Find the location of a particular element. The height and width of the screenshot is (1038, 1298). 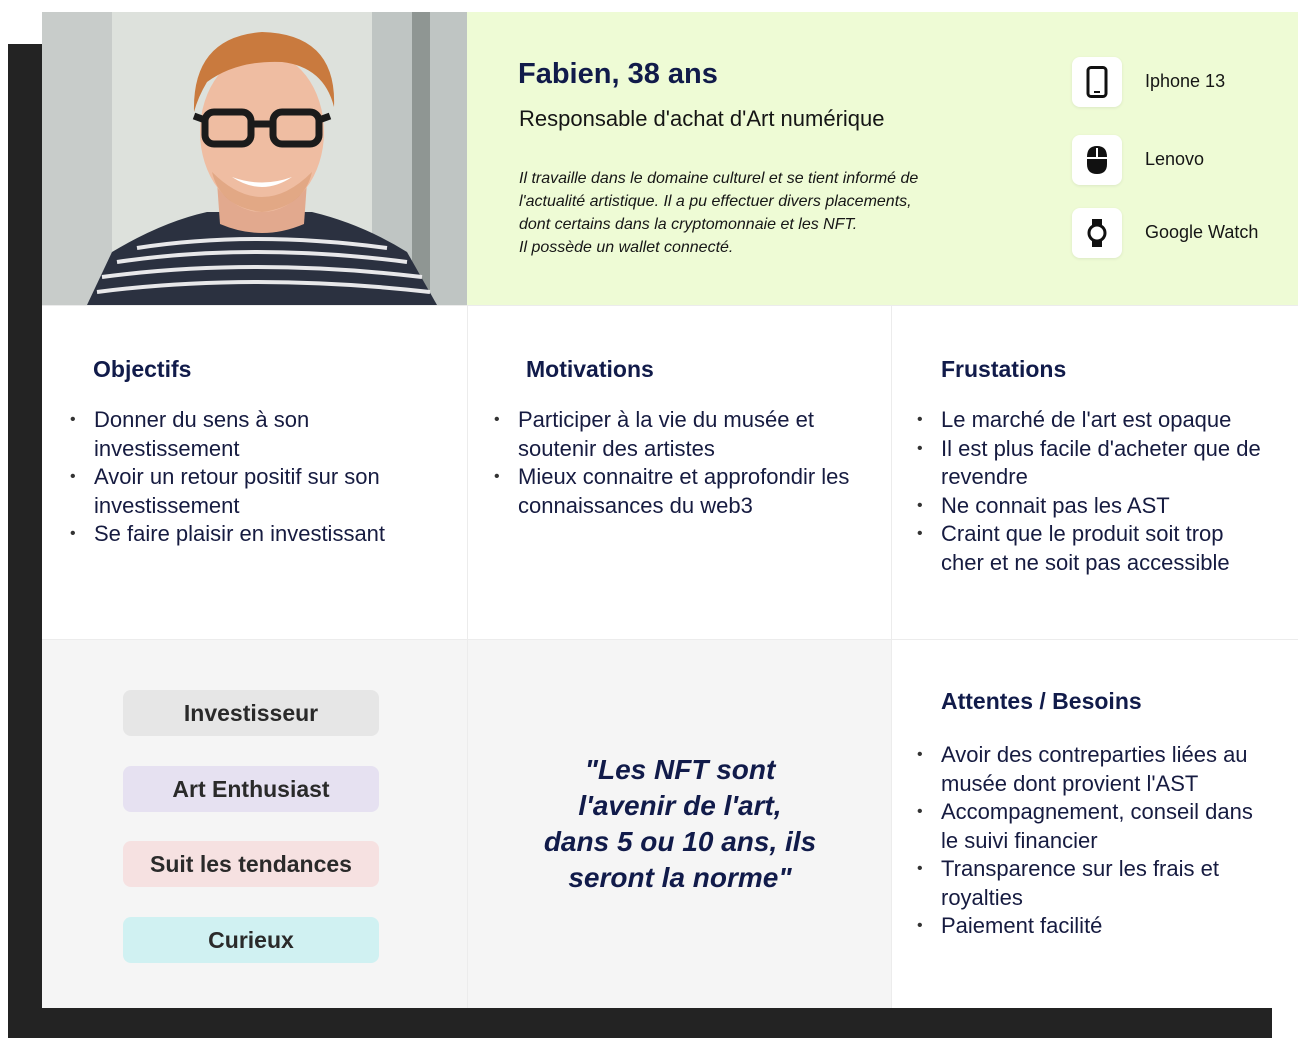

persona-role: Responsable d'achat d'Art numérique is located at coordinates (702, 118).